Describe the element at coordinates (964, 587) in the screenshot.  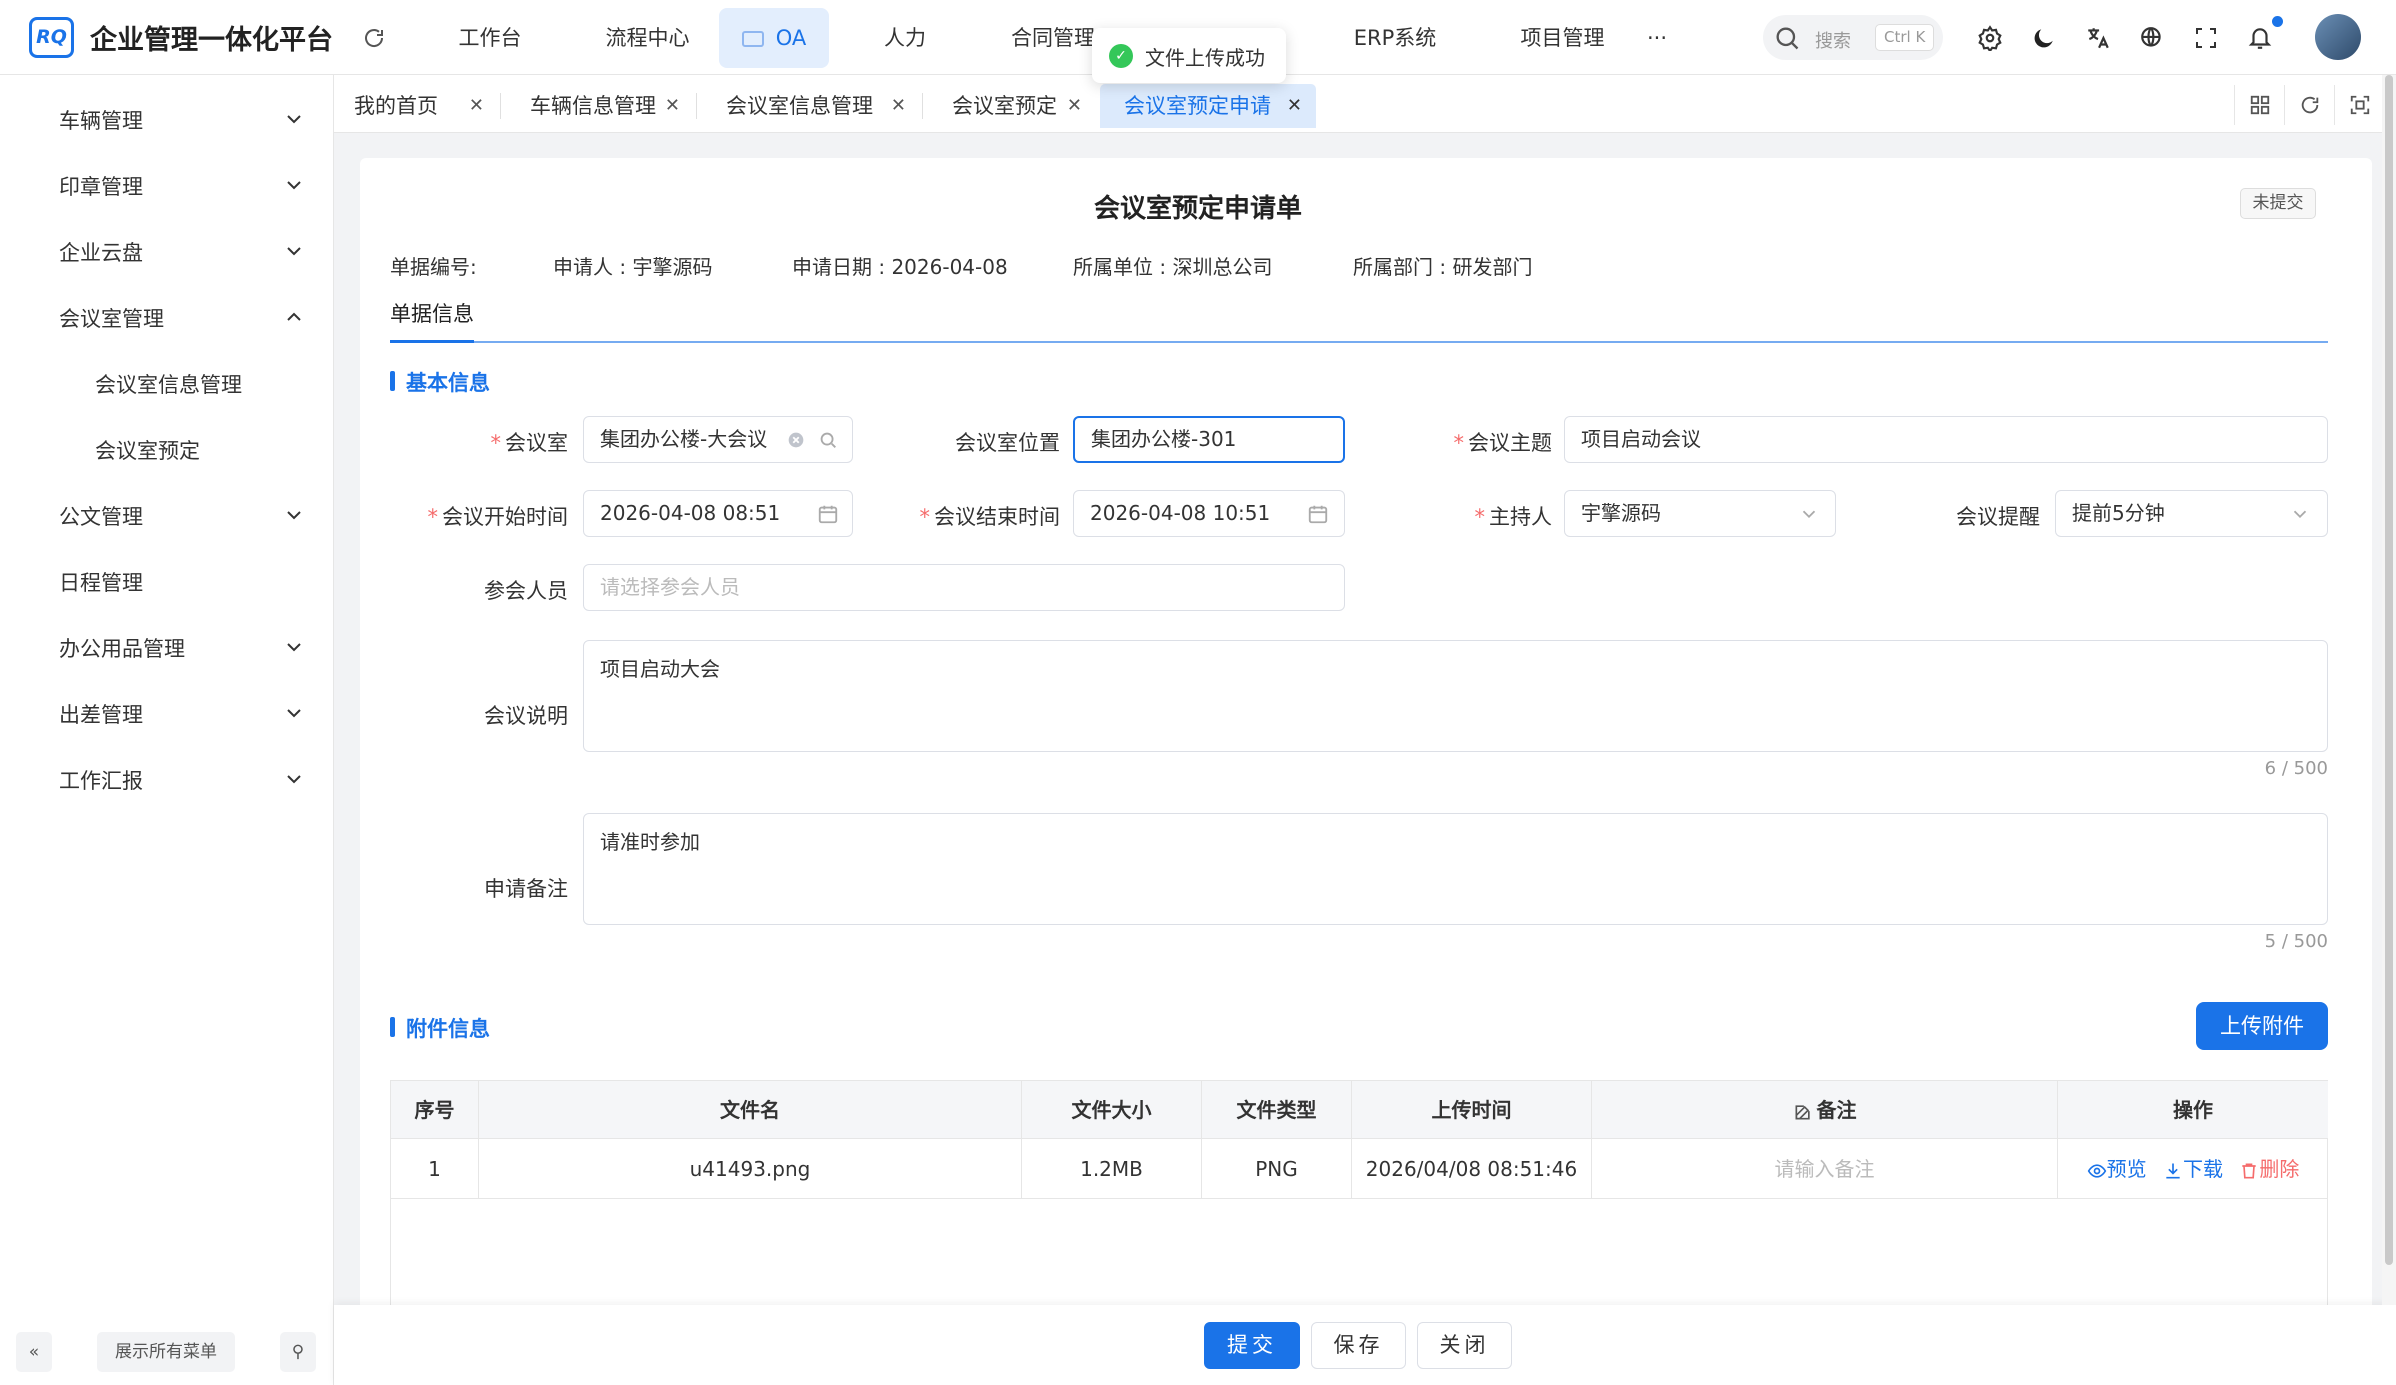
I see `attendees-select: 请选择参会人员` at that location.